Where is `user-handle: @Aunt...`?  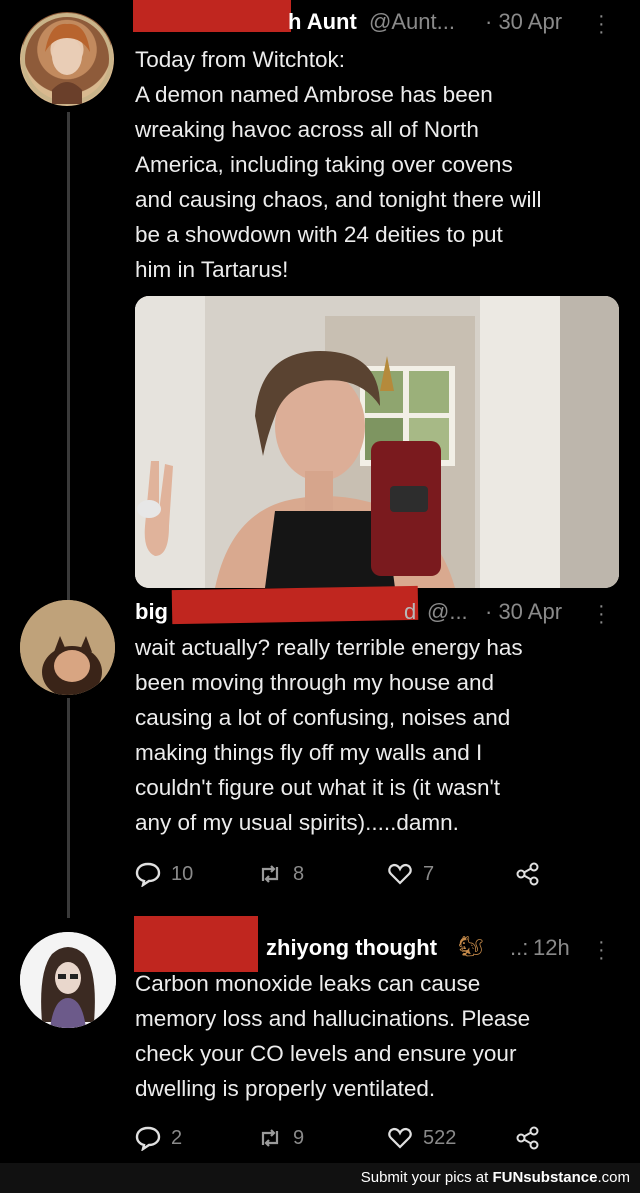 user-handle: @Aunt... is located at coordinates (412, 22).